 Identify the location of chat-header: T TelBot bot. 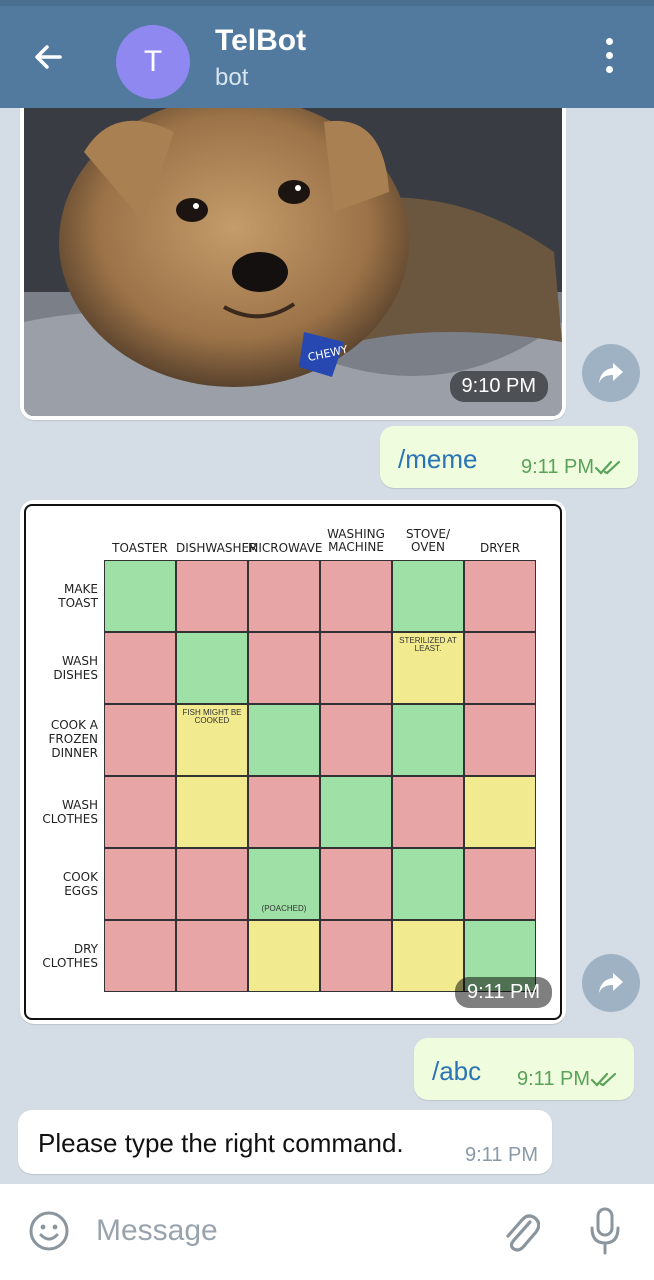
(327, 57).